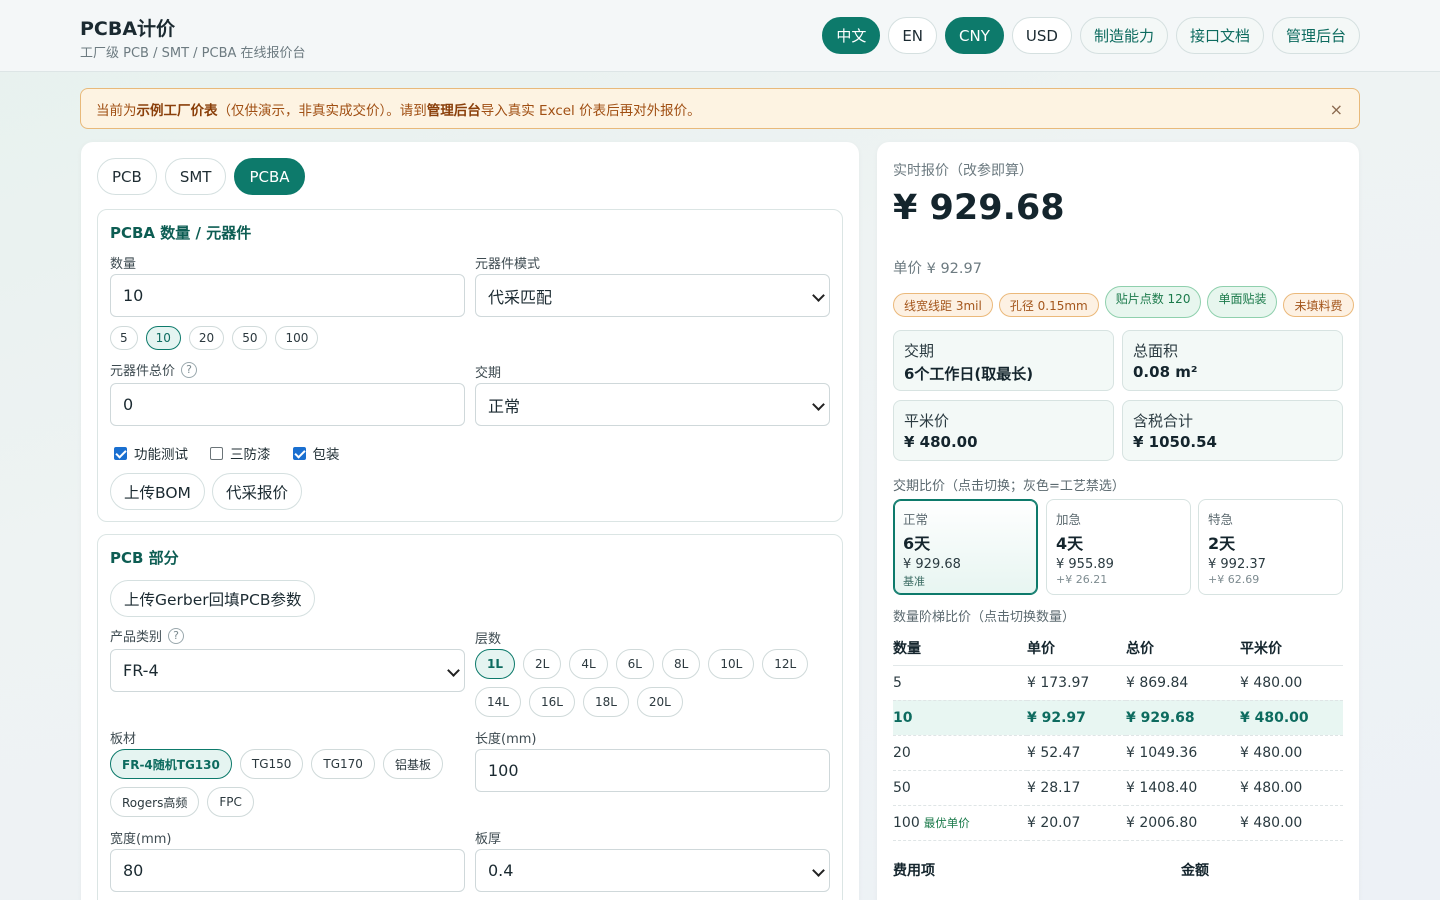 This screenshot has height=900, width=1440. I want to click on close-icon: ×, so click(1336, 109).